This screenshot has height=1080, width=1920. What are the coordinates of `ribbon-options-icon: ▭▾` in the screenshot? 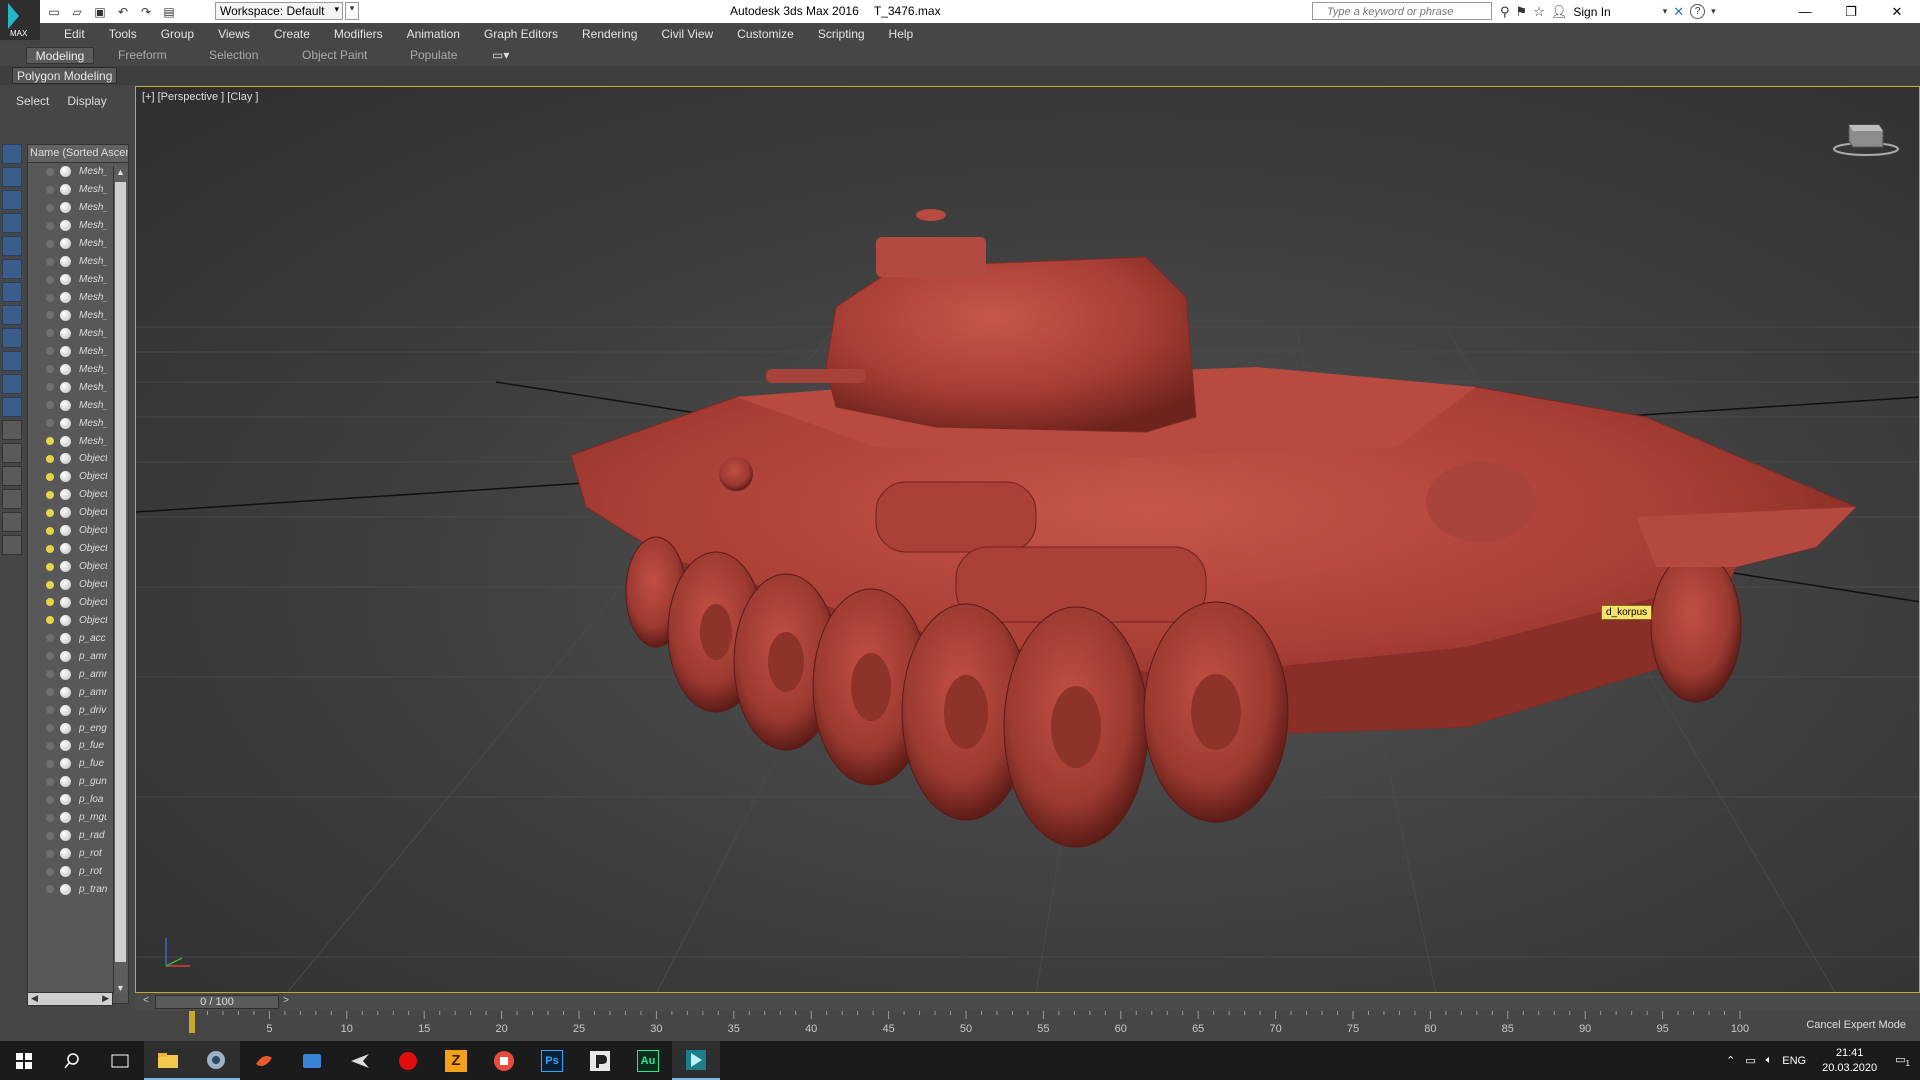 It's located at (500, 55).